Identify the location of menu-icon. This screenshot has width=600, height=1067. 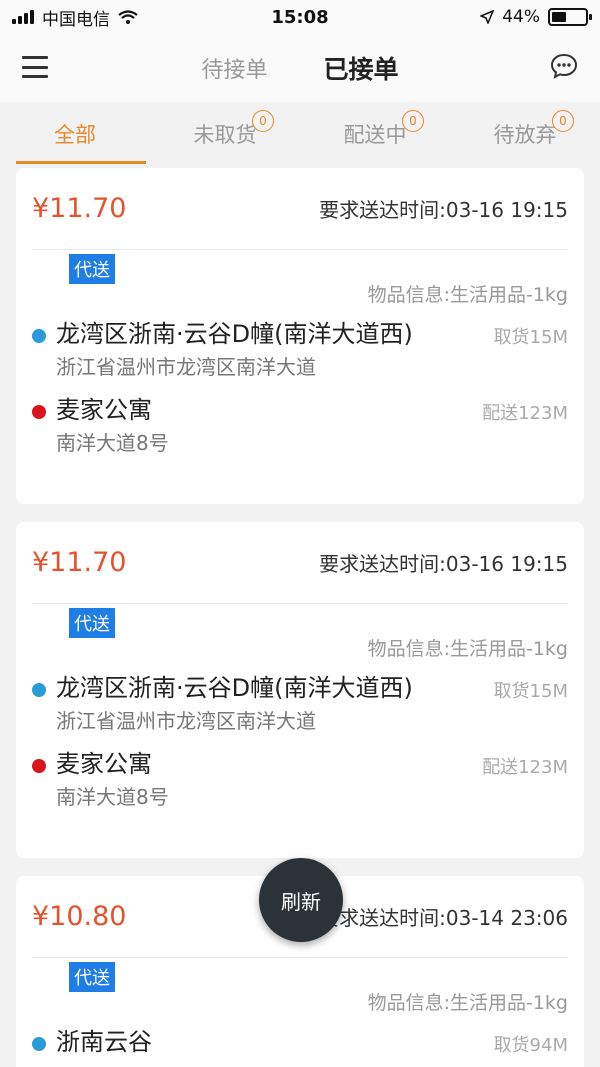
(35, 67).